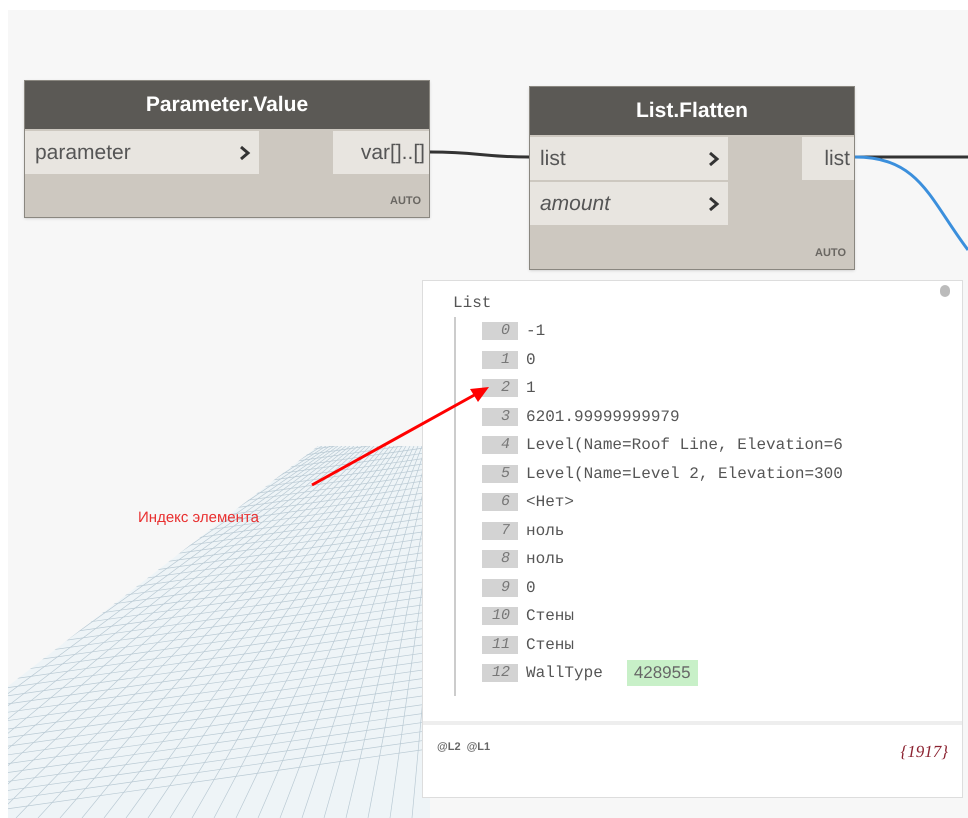  What do you see at coordinates (500, 587) in the screenshot?
I see `index-label: 9` at bounding box center [500, 587].